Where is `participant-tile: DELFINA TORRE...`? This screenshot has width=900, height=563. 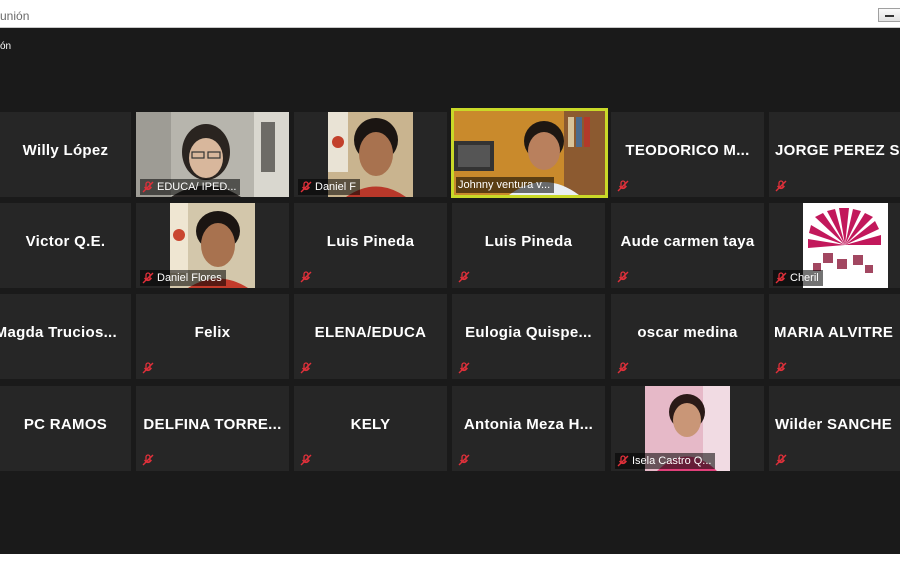 participant-tile: DELFINA TORRE... is located at coordinates (212, 428).